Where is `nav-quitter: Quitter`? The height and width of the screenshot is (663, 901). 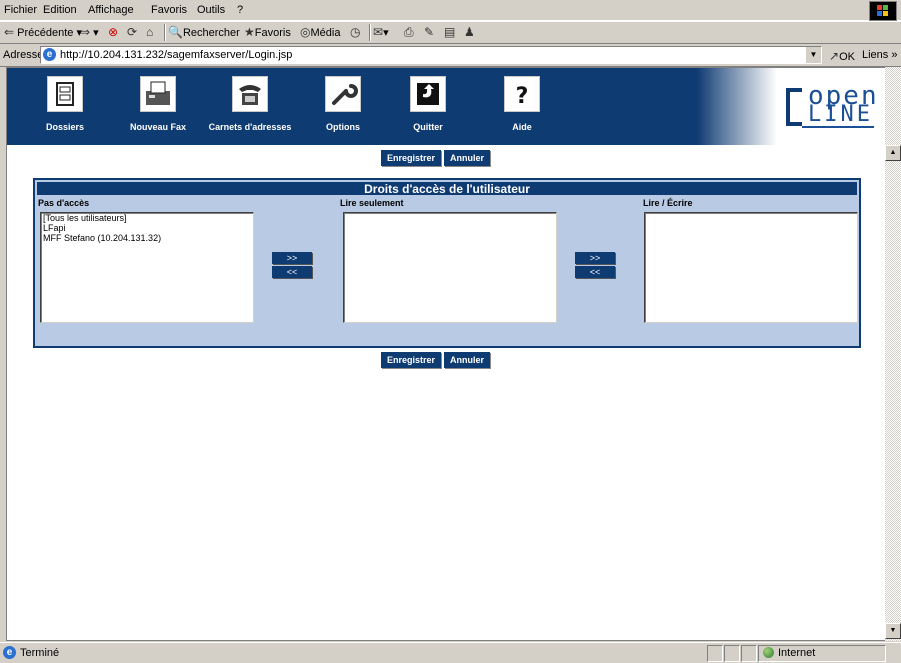 nav-quitter: Quitter is located at coordinates (428, 104).